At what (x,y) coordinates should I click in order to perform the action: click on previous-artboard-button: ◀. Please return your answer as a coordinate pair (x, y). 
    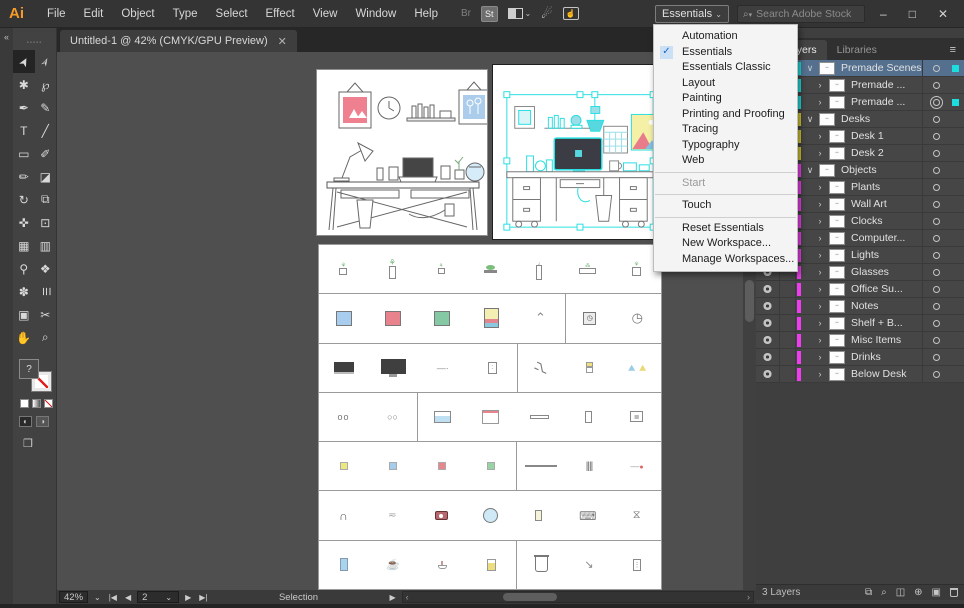
    Looking at the image, I should click on (128, 597).